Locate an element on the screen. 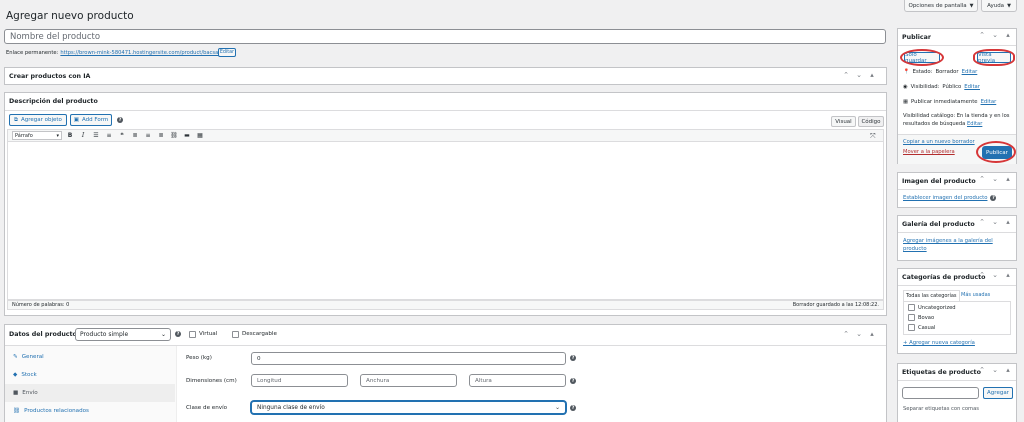  edit-visibility-link: Editar is located at coordinates (972, 87).